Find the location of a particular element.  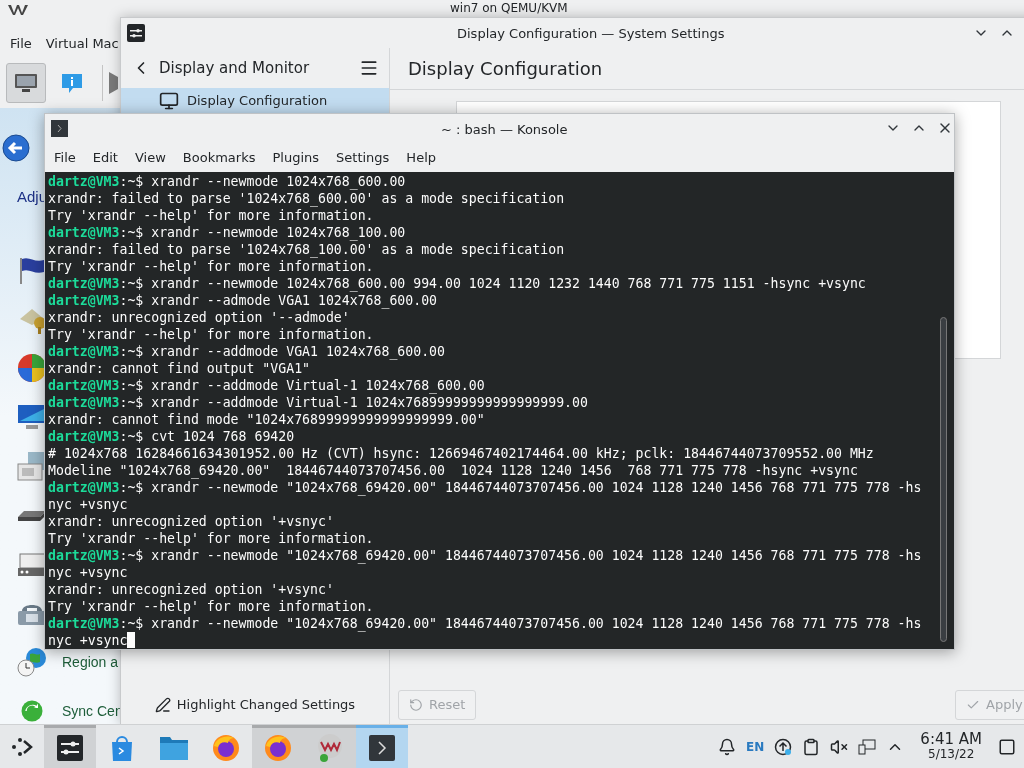

pen-icon is located at coordinates (162, 705).